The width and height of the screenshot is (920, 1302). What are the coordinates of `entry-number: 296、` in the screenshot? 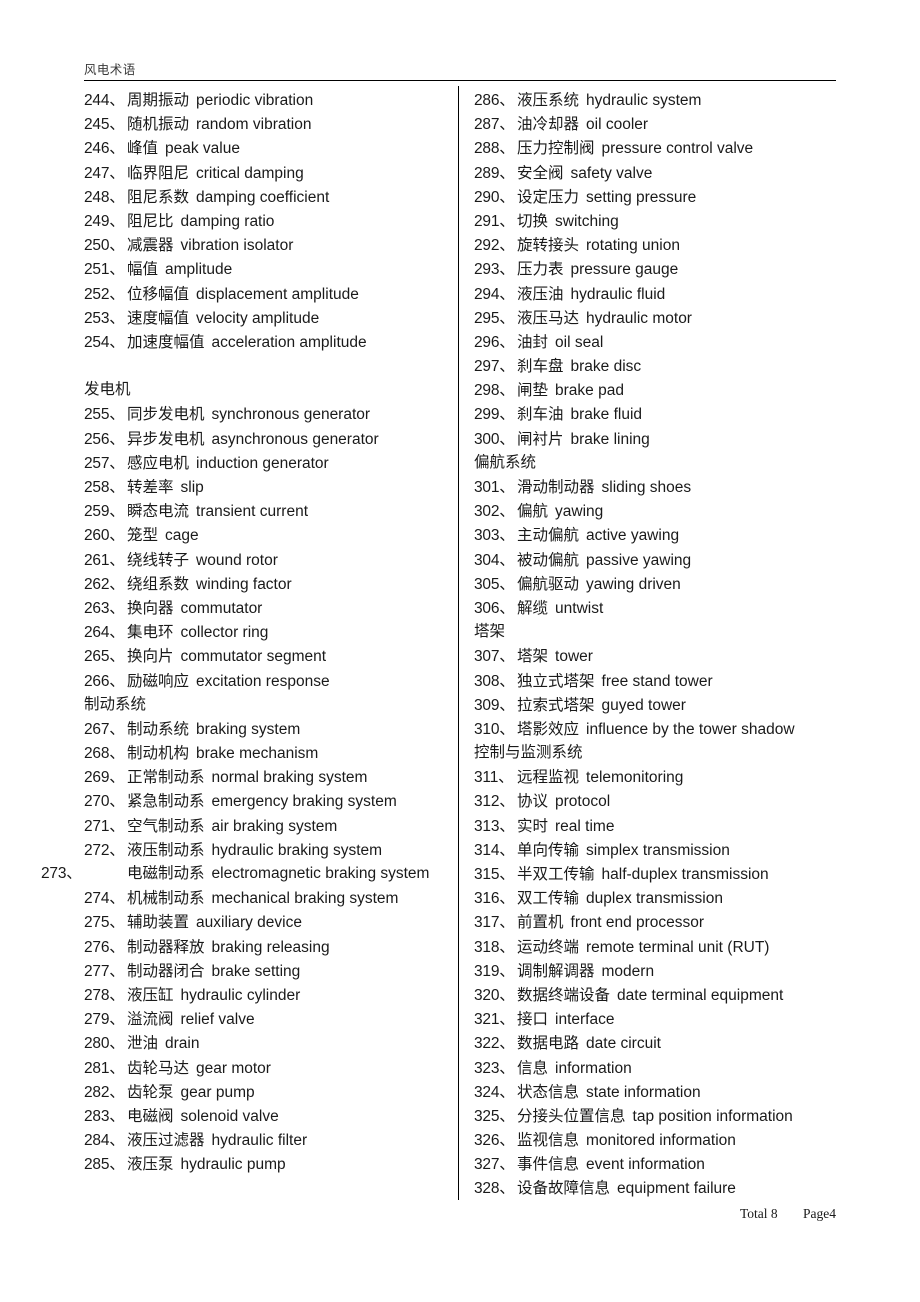 It's located at (494, 342).